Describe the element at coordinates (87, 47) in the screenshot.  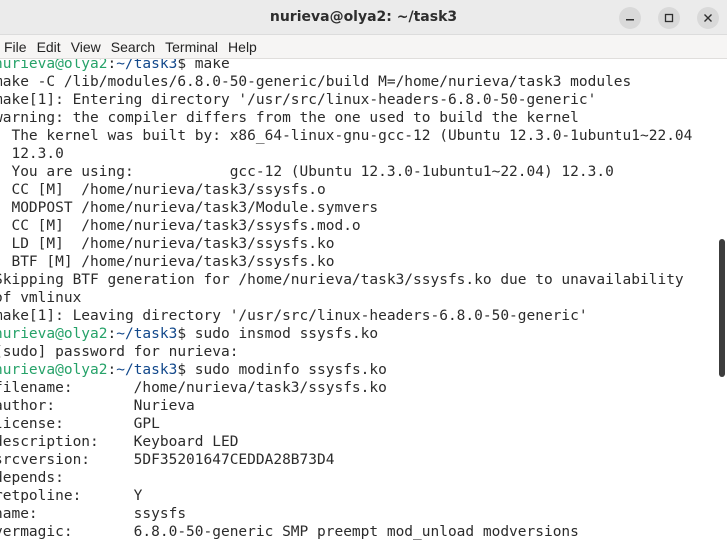
I see `menu-view: View` at that location.